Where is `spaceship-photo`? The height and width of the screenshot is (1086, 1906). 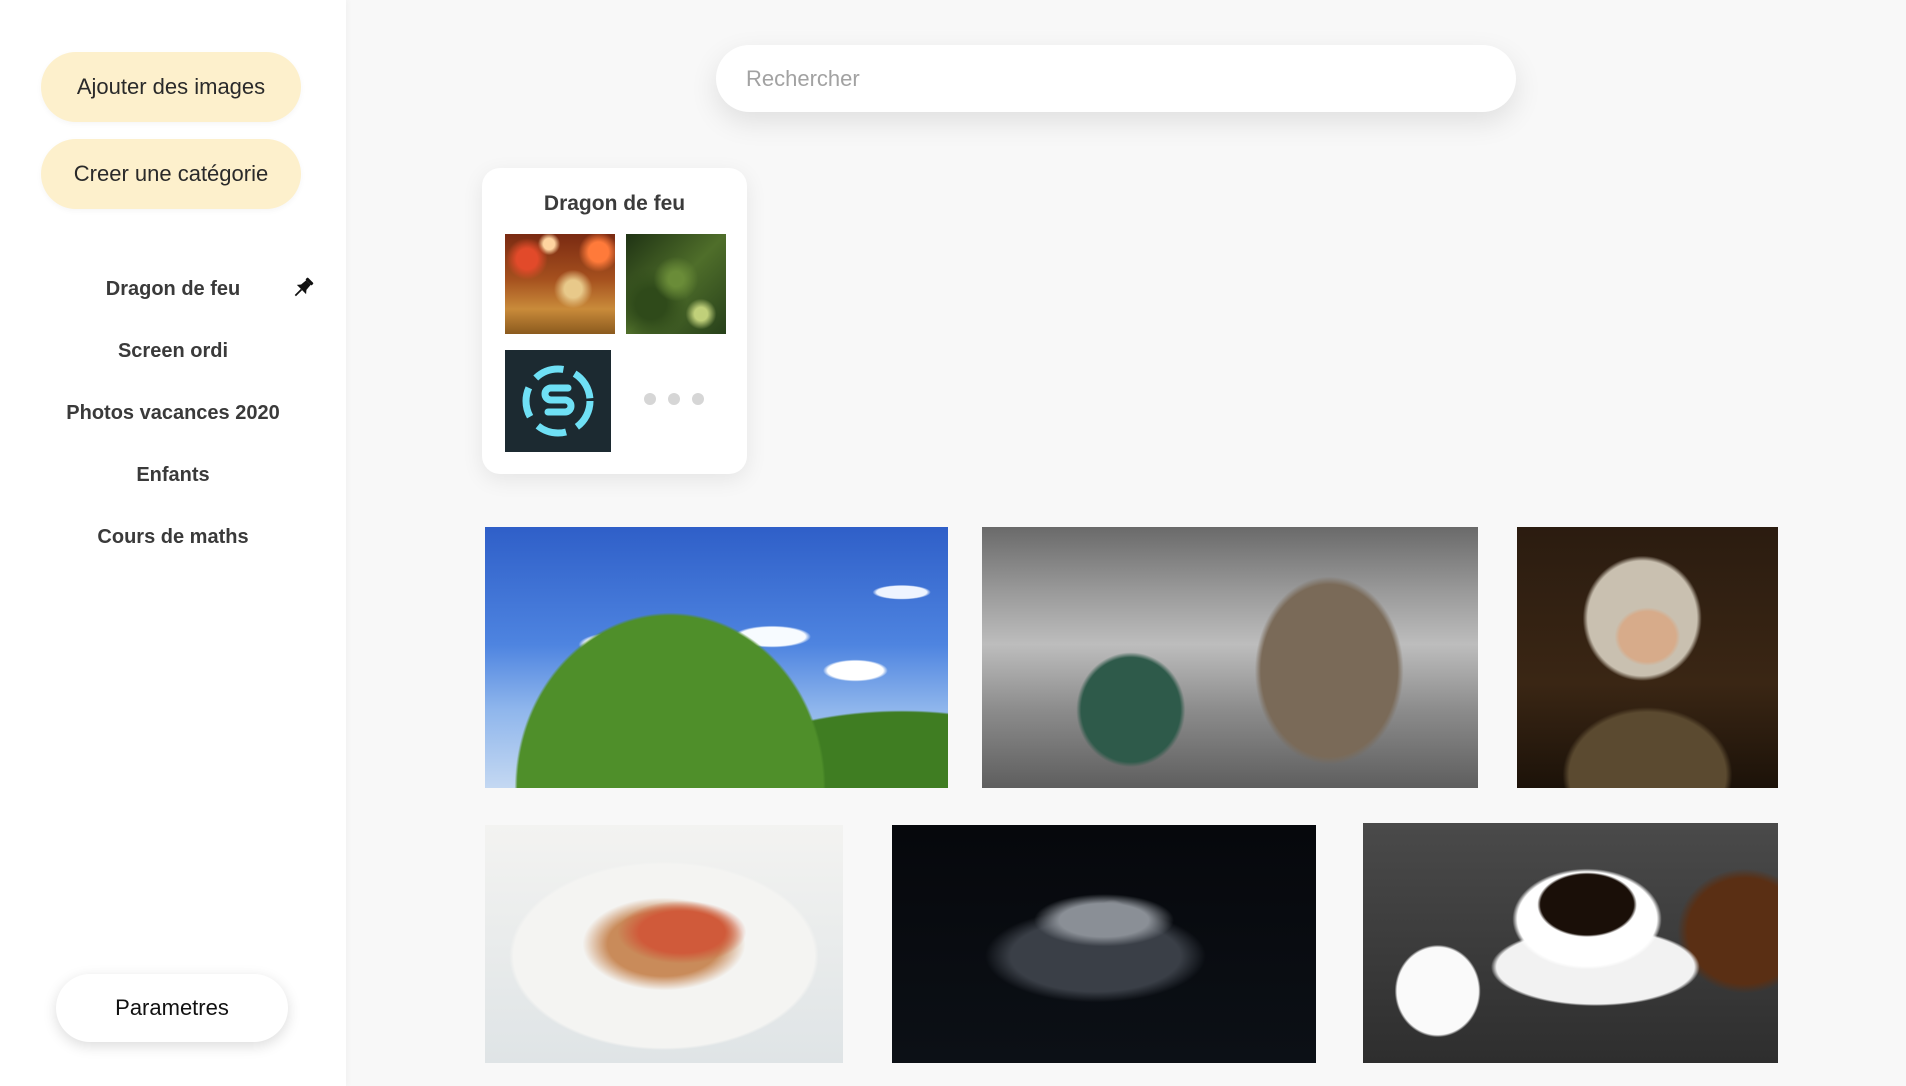
spaceship-photo is located at coordinates (1104, 944).